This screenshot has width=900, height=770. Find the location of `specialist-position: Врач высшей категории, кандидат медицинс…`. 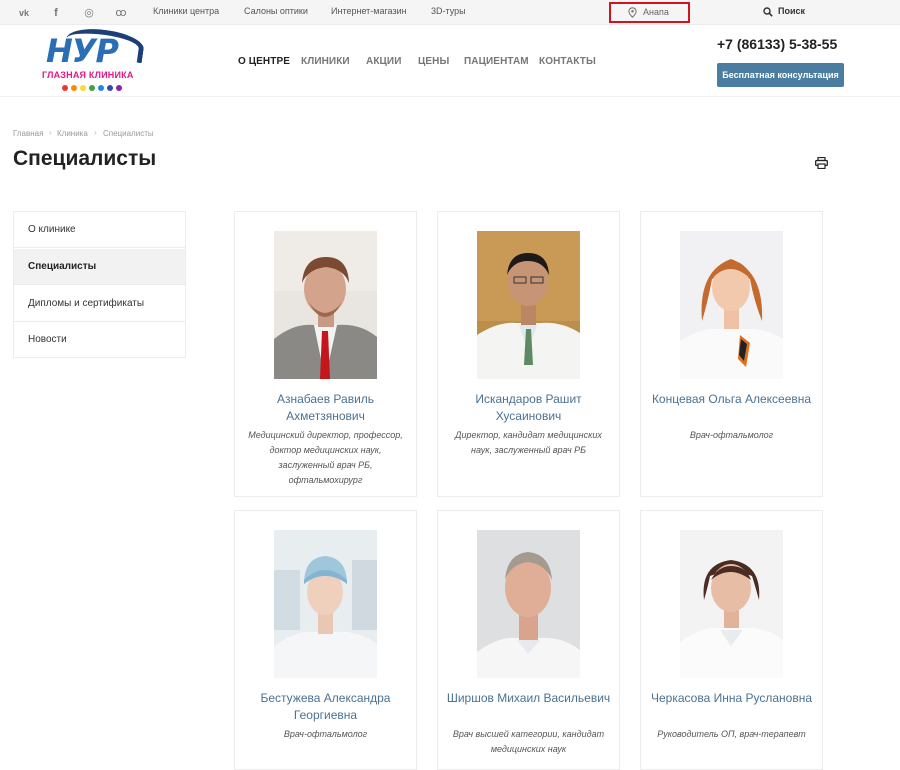

specialist-position: Врач высшей категории, кандидат медицинс… is located at coordinates (528, 741).